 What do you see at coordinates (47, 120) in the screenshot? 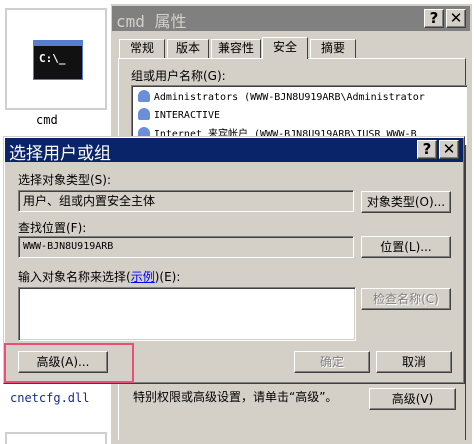
I see `cmd-icon-label: cmd` at bounding box center [47, 120].